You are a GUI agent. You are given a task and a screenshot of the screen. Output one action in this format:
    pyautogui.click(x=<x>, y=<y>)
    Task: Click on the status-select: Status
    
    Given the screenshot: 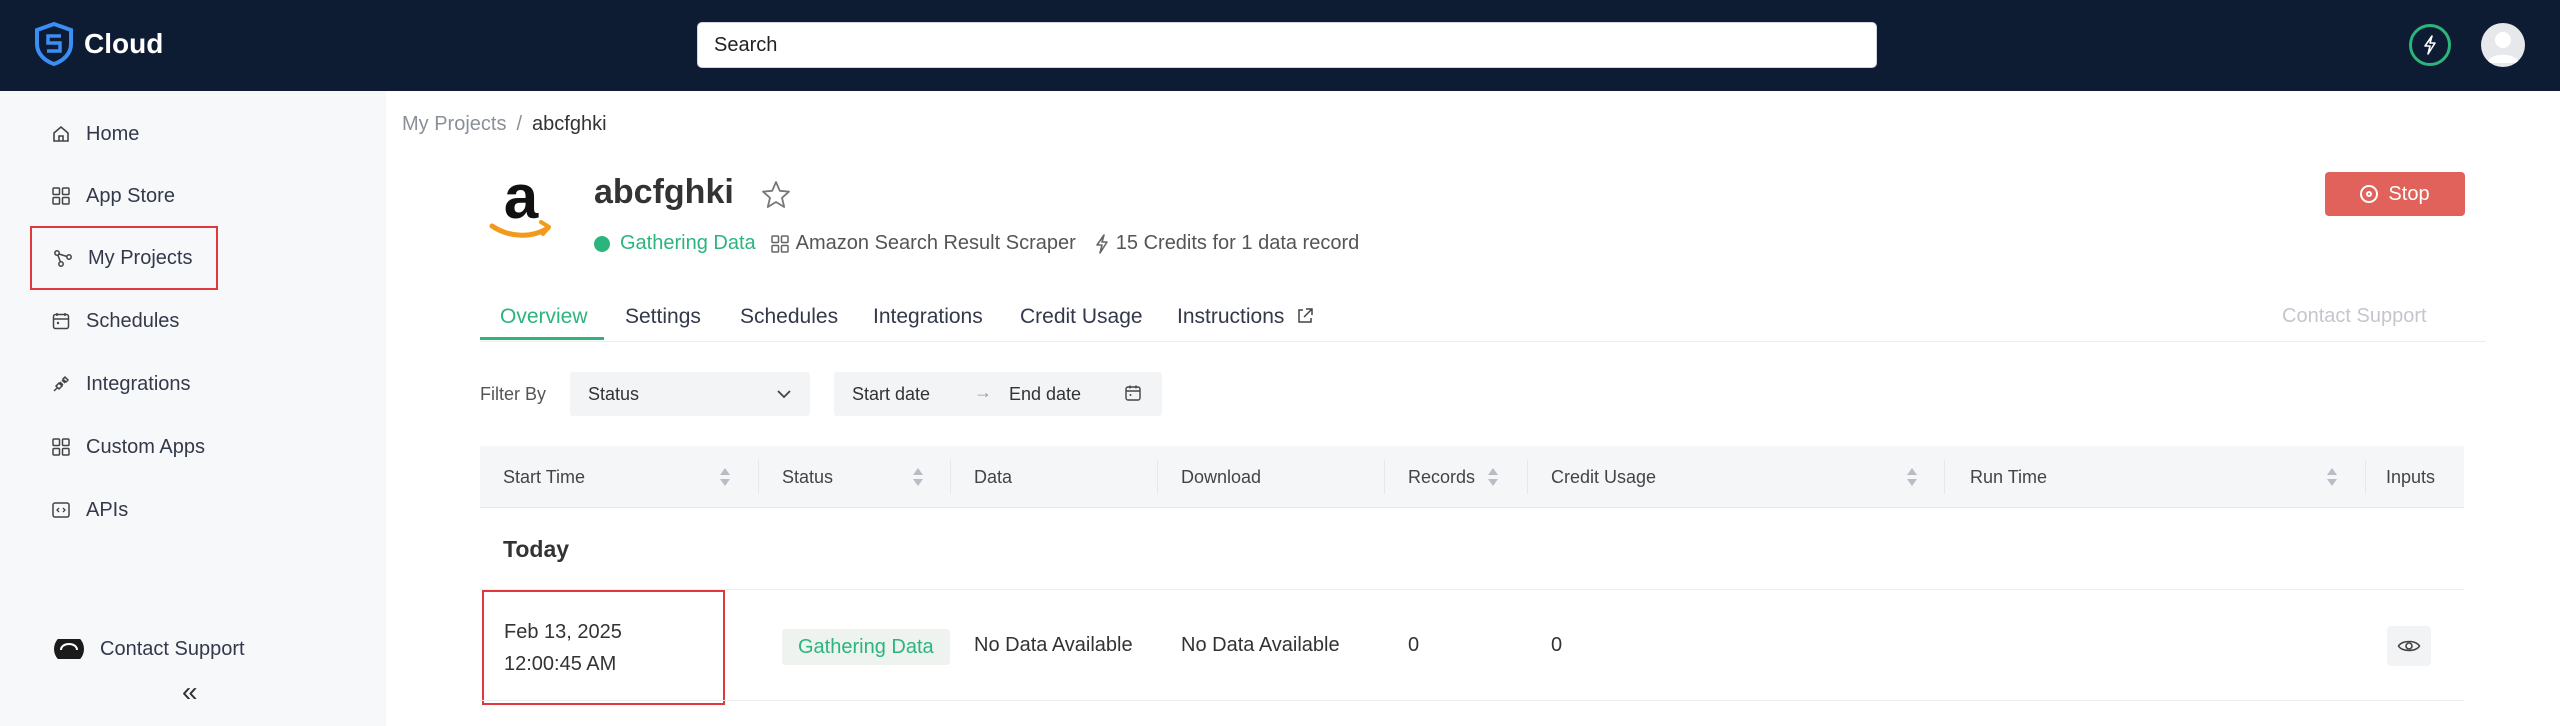 What is the action you would take?
    pyautogui.click(x=690, y=394)
    